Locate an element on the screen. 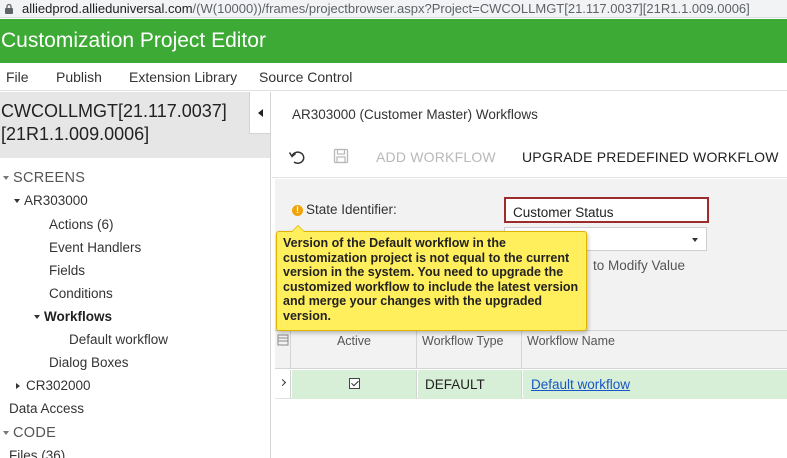 This screenshot has width=787, height=458. app-title: Customization Project Editor is located at coordinates (133, 40).